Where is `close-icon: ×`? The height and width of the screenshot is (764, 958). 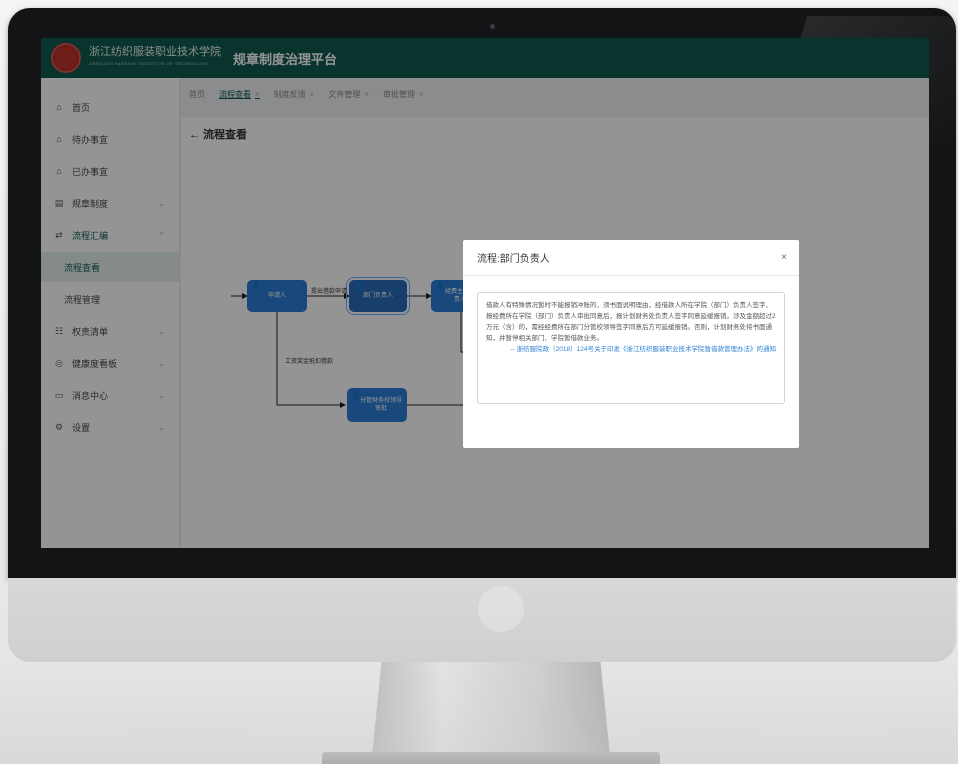
close-icon: × is located at coordinates (784, 257).